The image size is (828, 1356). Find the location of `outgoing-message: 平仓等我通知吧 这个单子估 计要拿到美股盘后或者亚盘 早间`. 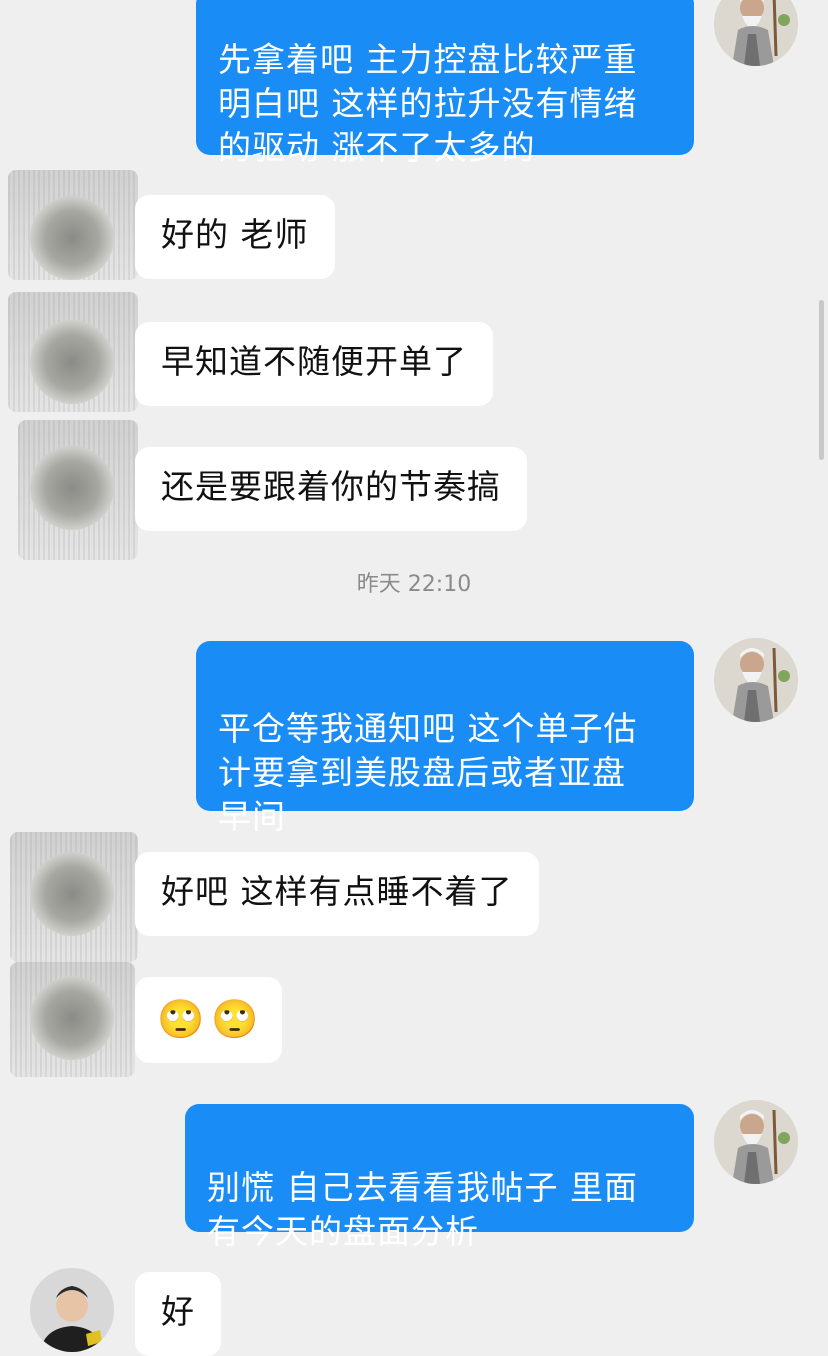

outgoing-message: 平仓等我通知吧 这个单子估 计要拿到美股盘后或者亚盘 早间 is located at coordinates (445, 738).